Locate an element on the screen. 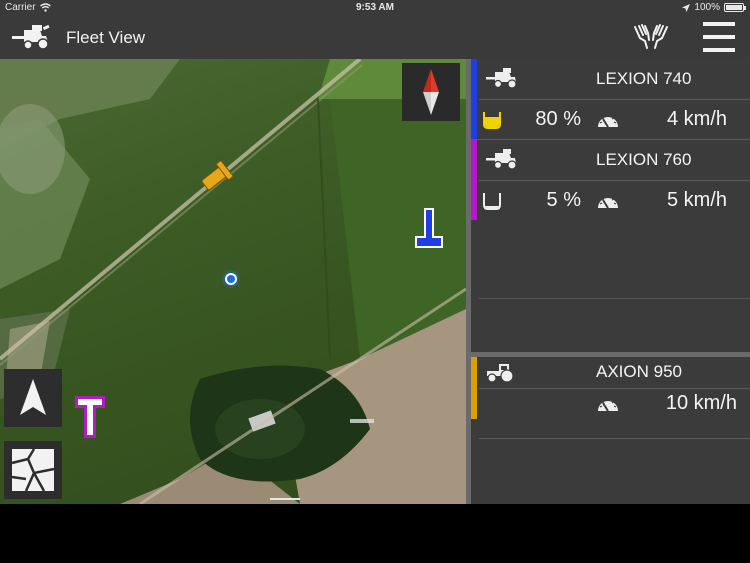  combine-harvester-logo-icon is located at coordinates (31, 37).